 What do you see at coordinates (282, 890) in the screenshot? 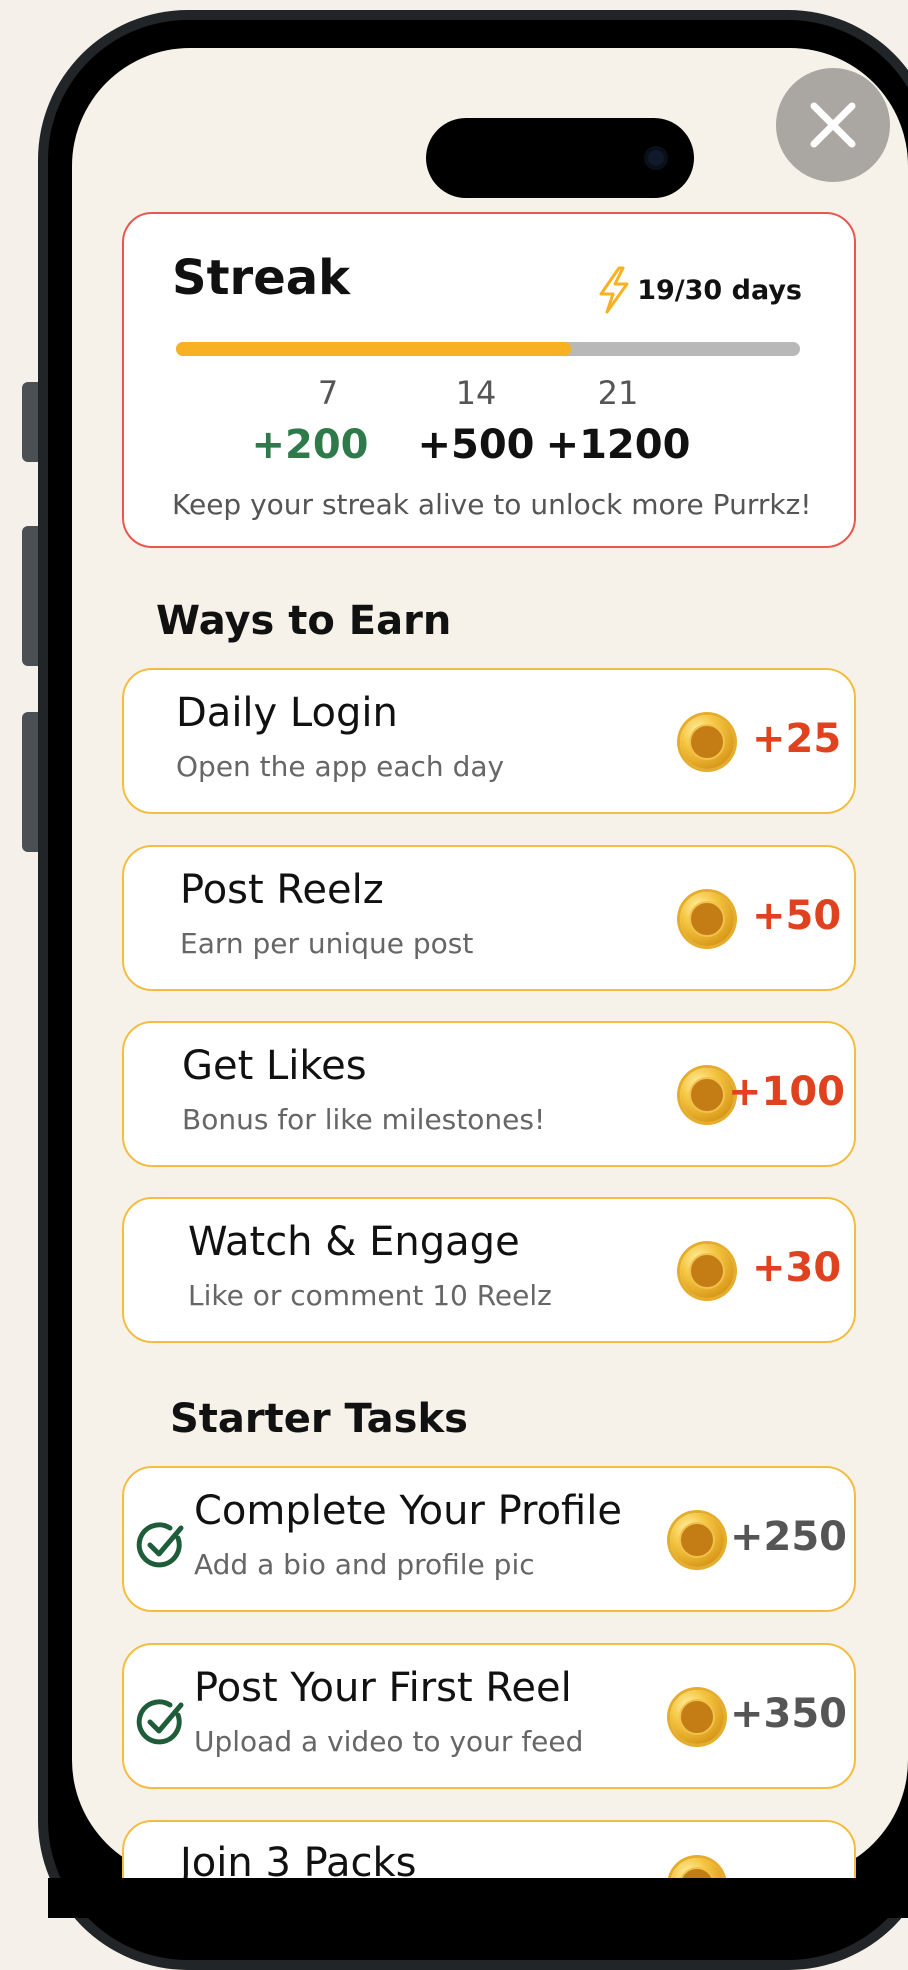
I see `task-title: Post Reelz` at bounding box center [282, 890].